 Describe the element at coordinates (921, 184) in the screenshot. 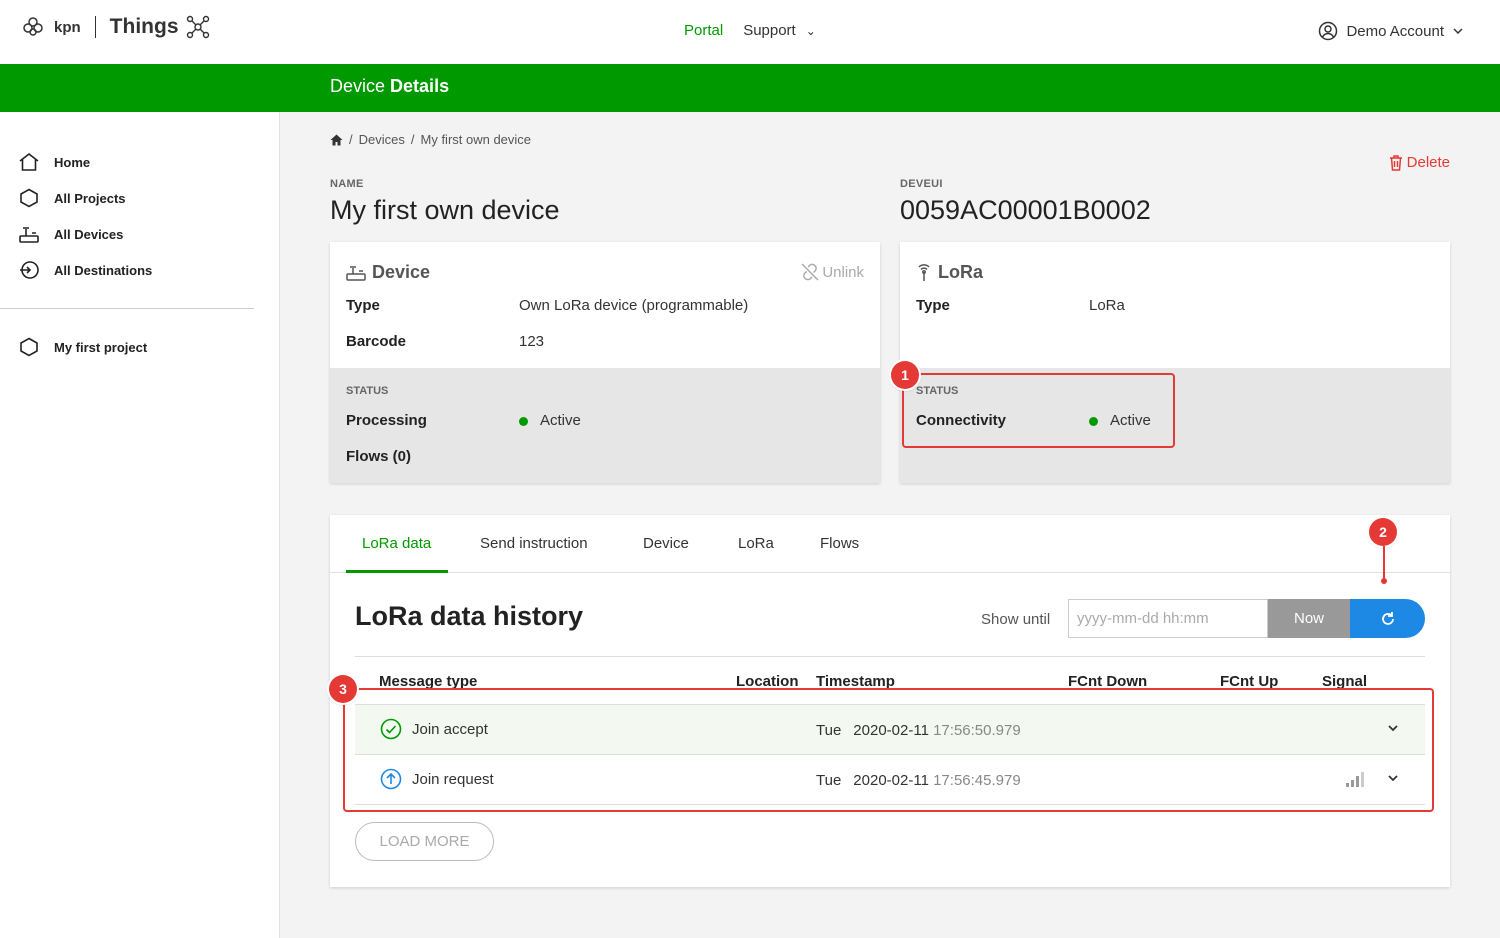

I see `deveui-label: DEVEUI` at that location.